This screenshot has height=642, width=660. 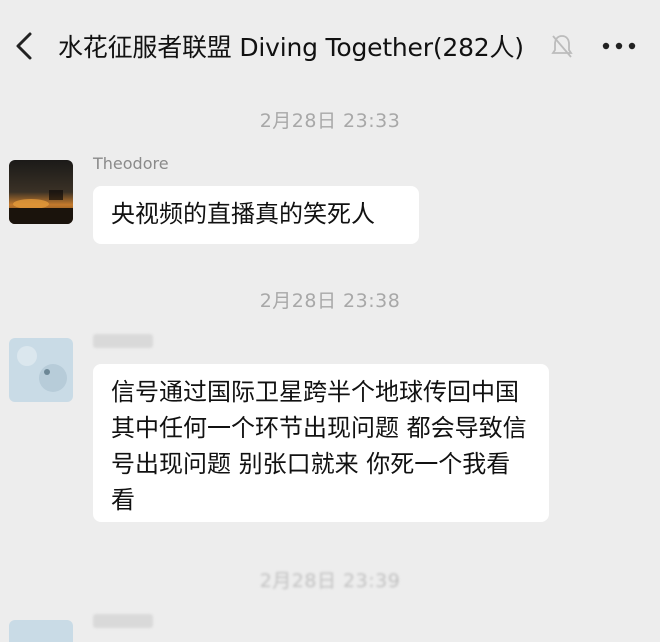 I want to click on sender-name: Theodore, so click(x=131, y=163).